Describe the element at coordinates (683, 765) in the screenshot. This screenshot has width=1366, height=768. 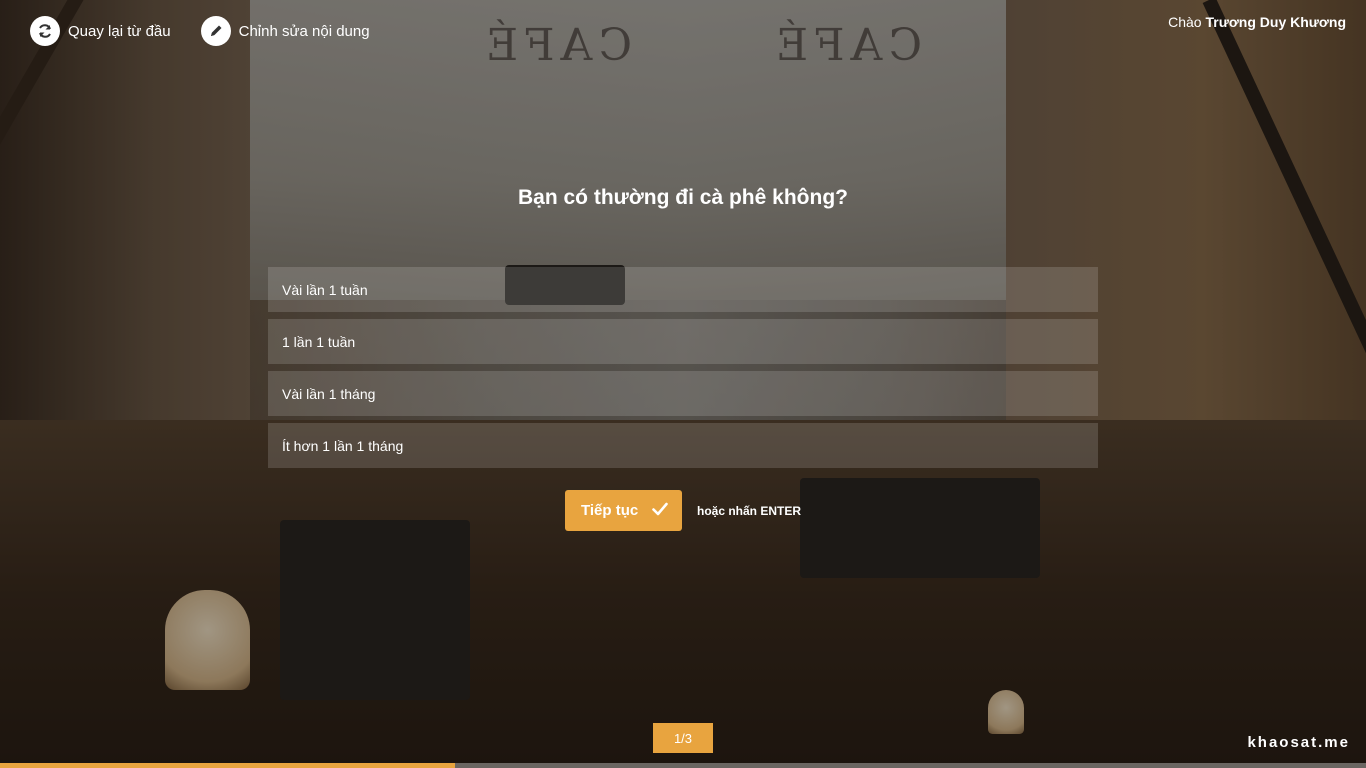
I see `progress-bar` at that location.